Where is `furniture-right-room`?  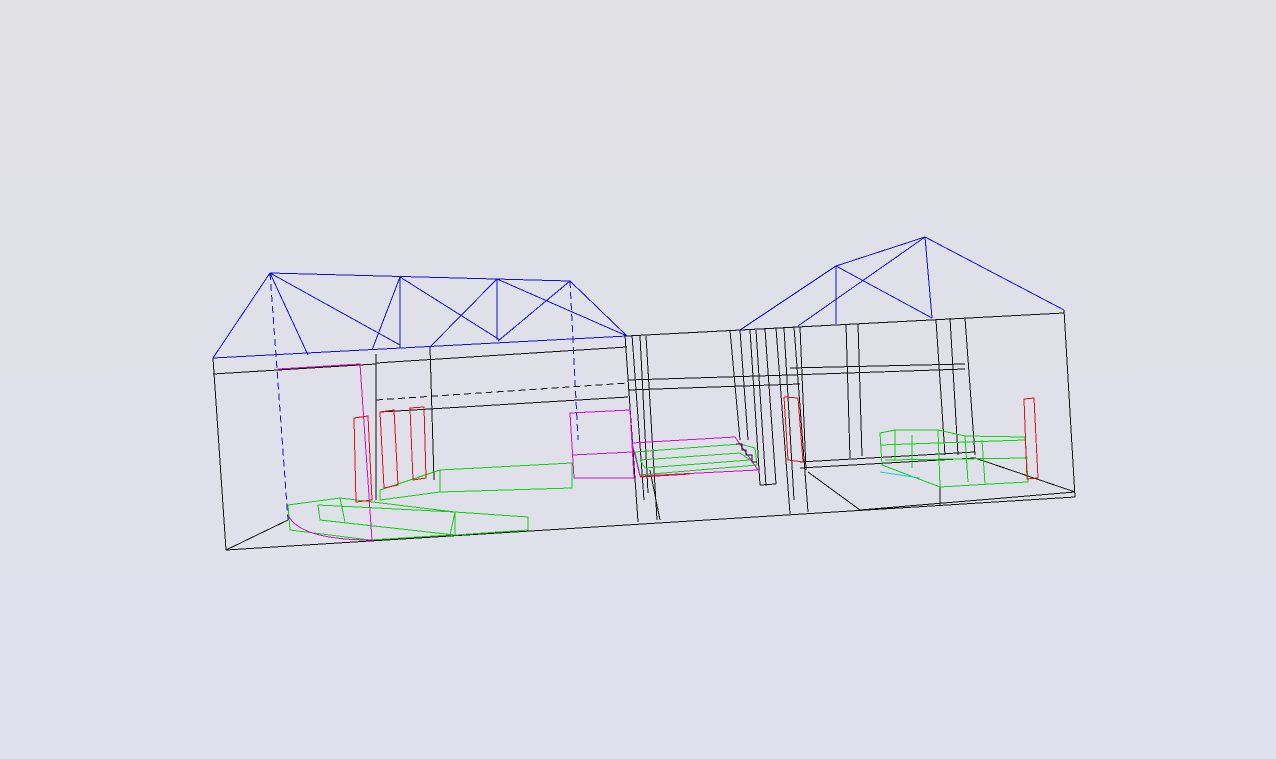
furniture-right-room is located at coordinates (954, 458).